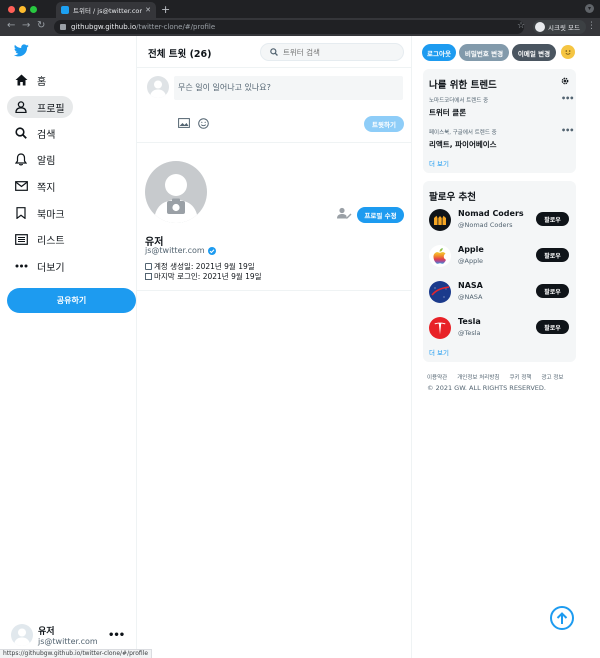  Describe the element at coordinates (384, 124) in the screenshot. I see `tweet-button: 트윗하기` at that location.